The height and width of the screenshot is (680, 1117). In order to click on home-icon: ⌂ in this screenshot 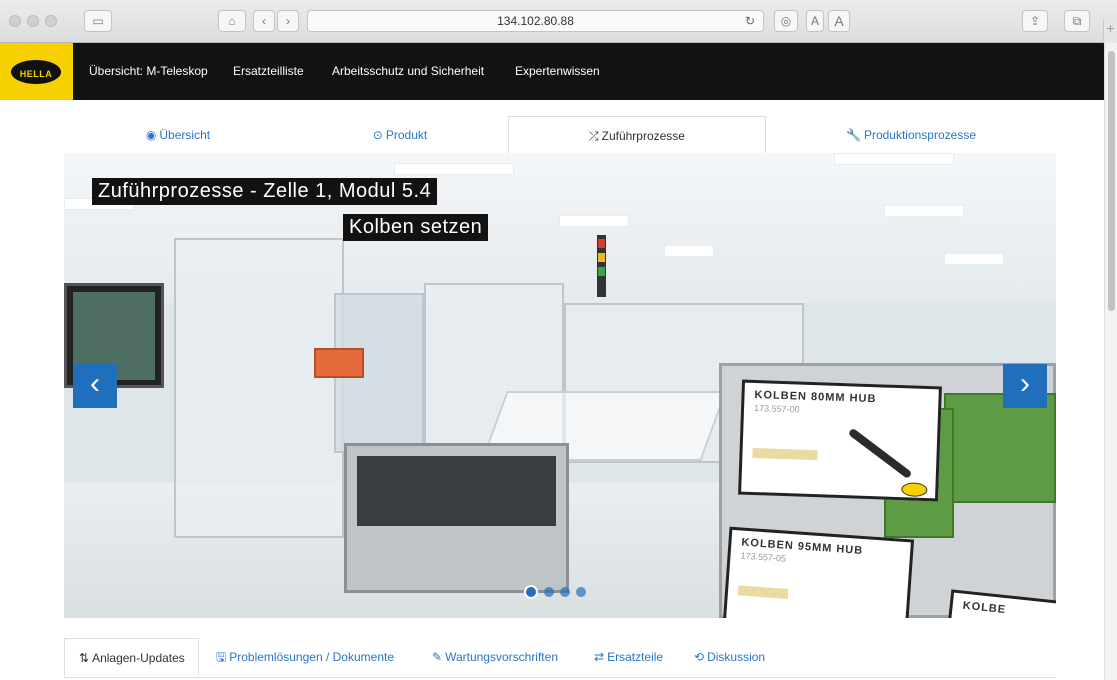, I will do `click(232, 21)`.